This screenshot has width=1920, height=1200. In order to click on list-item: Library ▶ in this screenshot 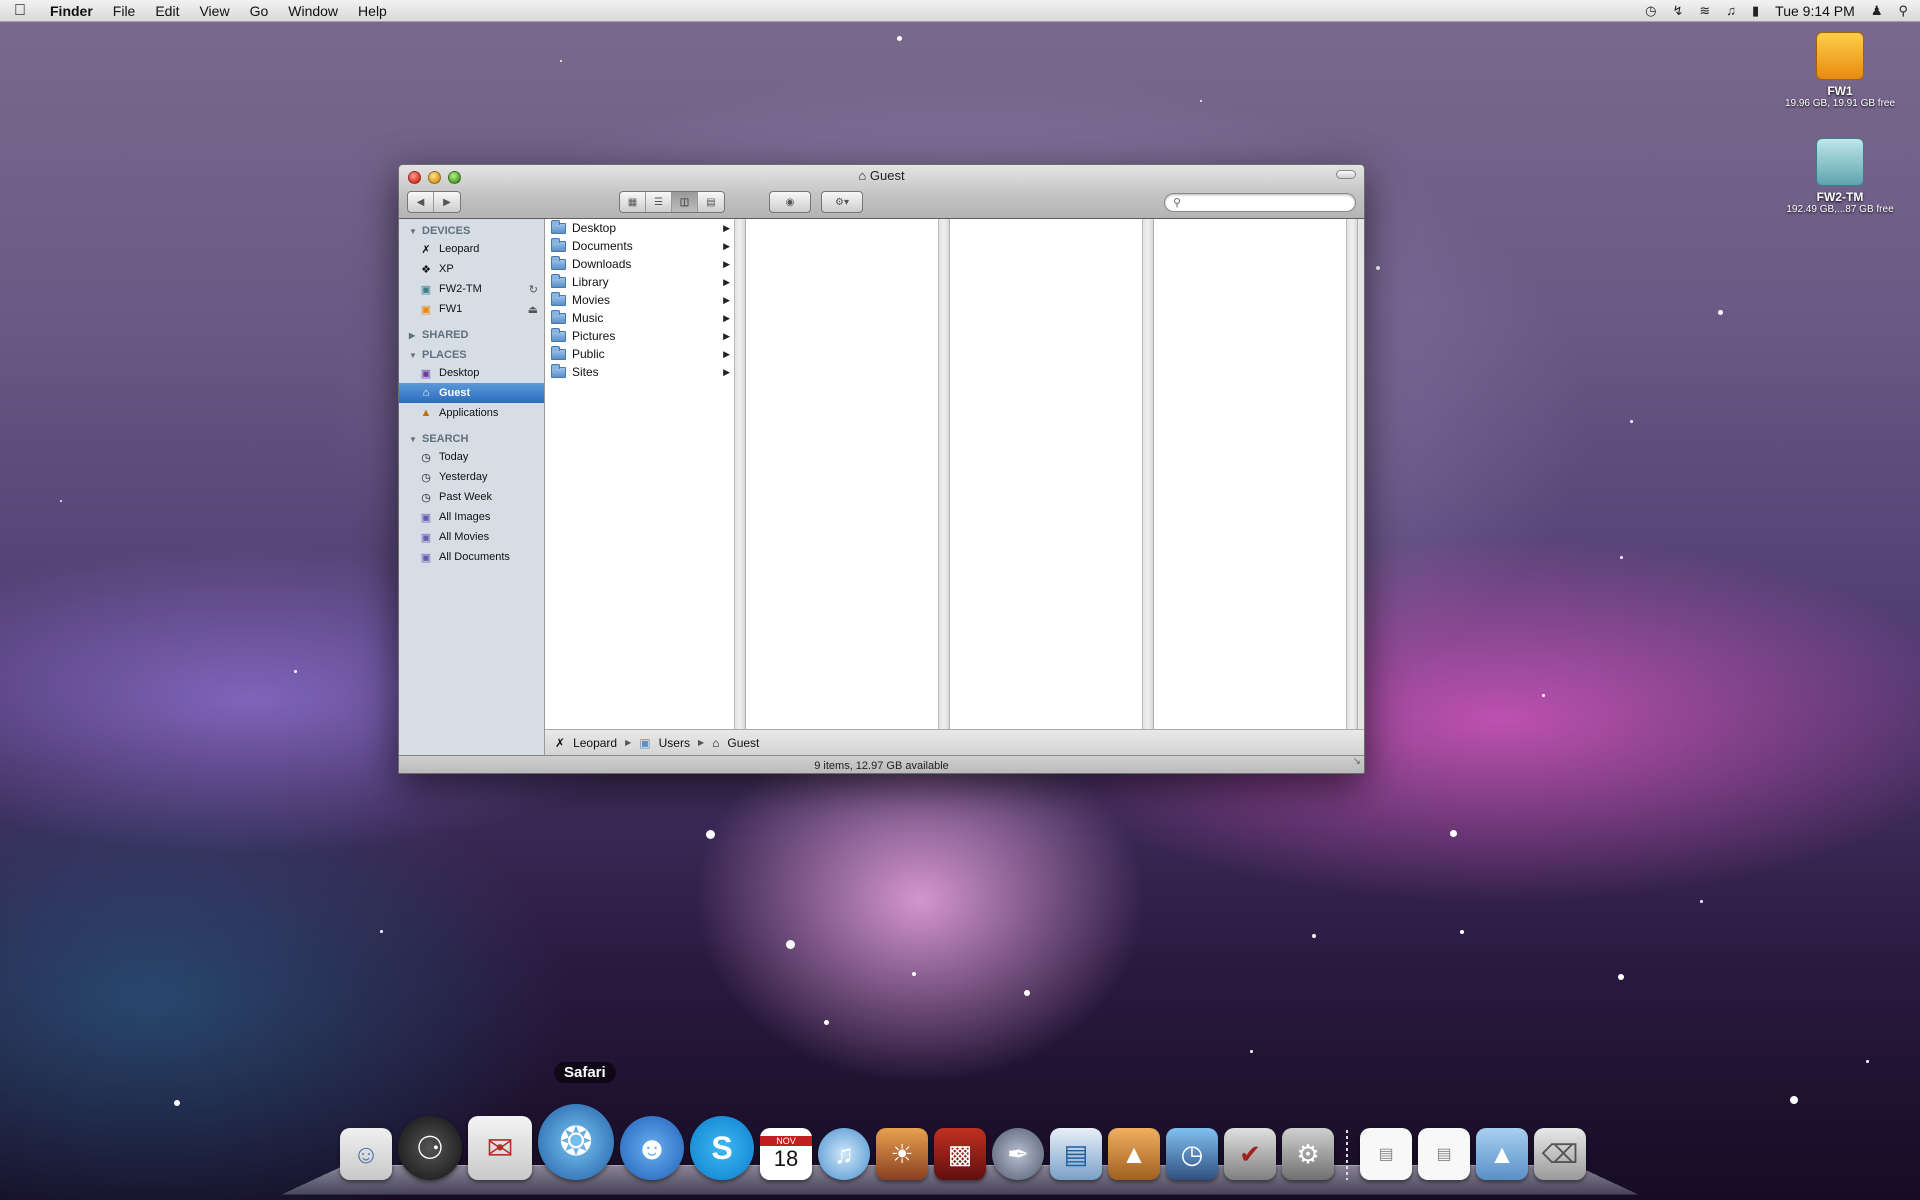, I will do `click(639, 282)`.